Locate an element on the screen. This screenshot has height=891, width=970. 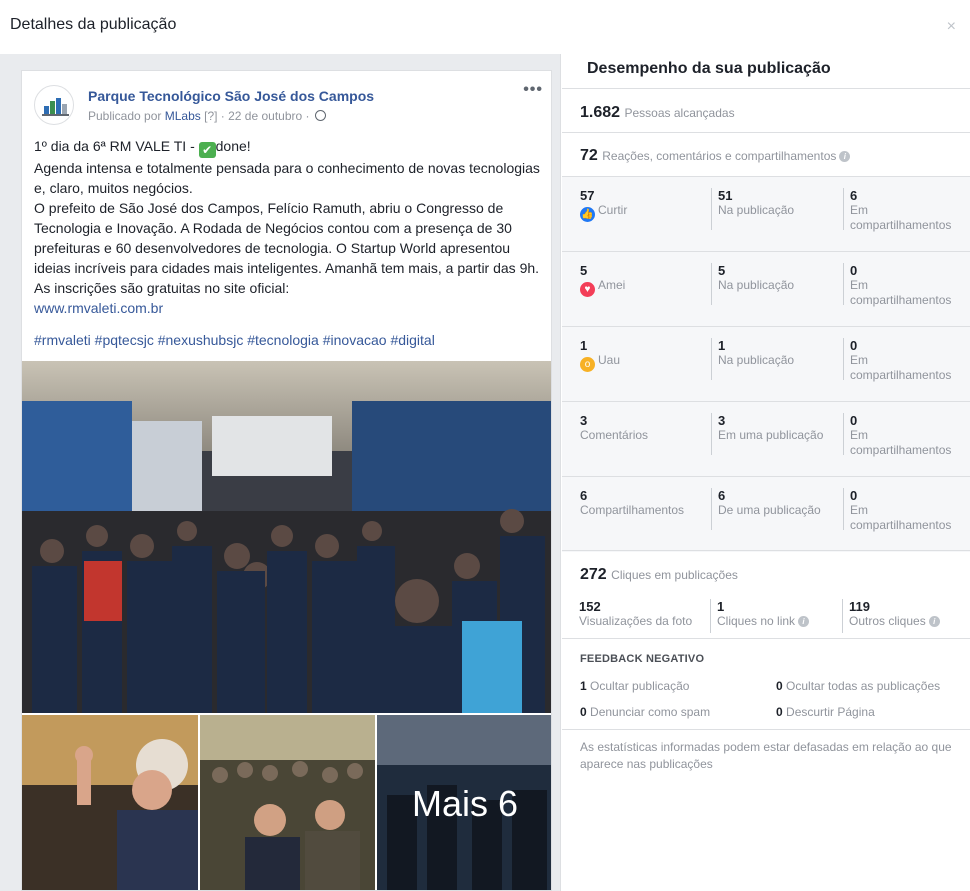
more-options-icon: ••• is located at coordinates (533, 90).